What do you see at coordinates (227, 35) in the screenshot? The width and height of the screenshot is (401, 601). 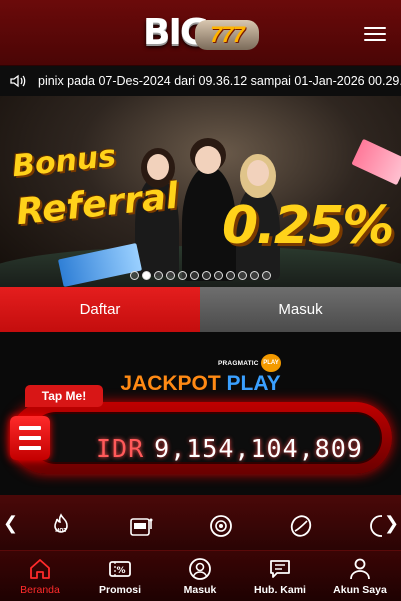 I see `logo-sevens: 777` at bounding box center [227, 35].